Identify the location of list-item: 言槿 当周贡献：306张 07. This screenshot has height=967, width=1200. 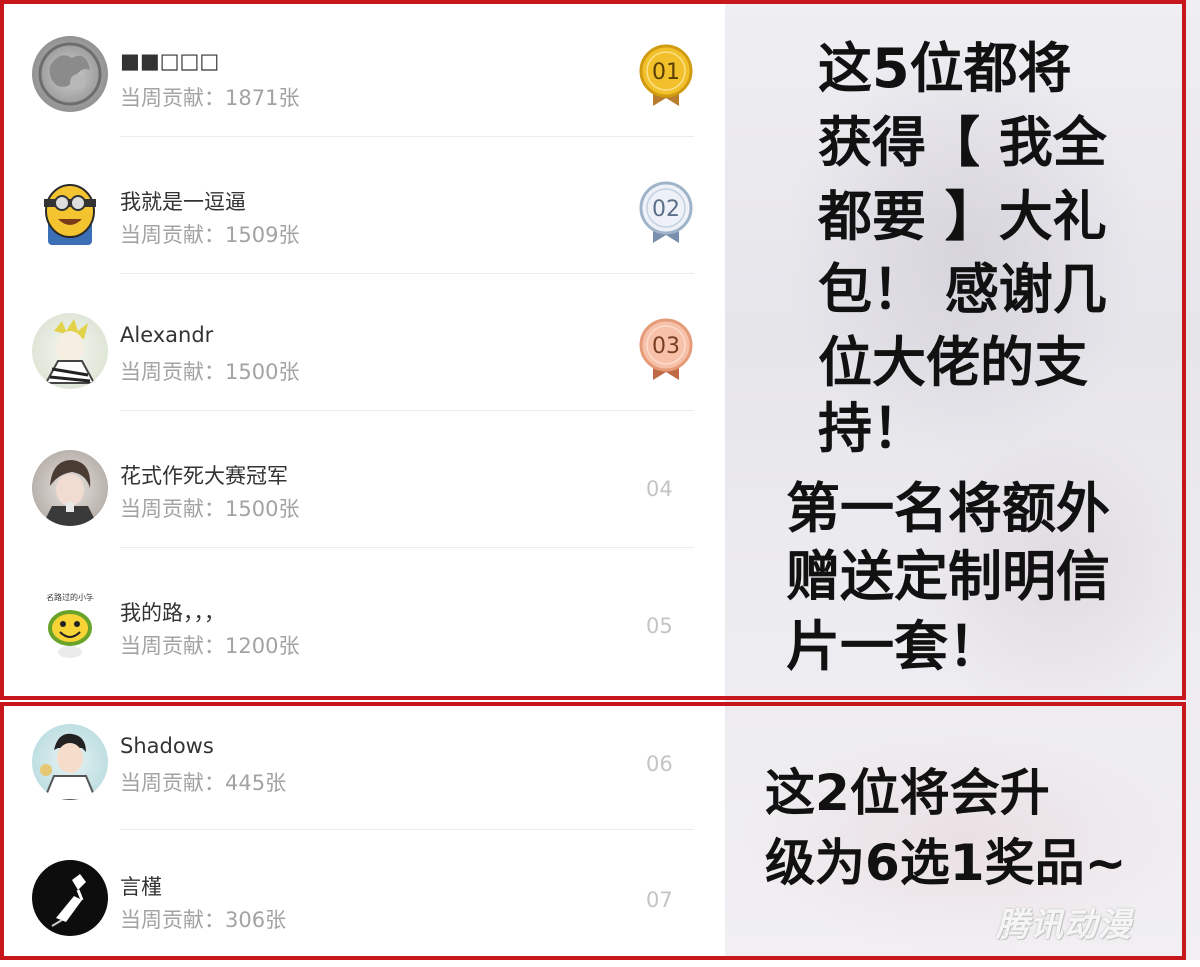
(360, 898).